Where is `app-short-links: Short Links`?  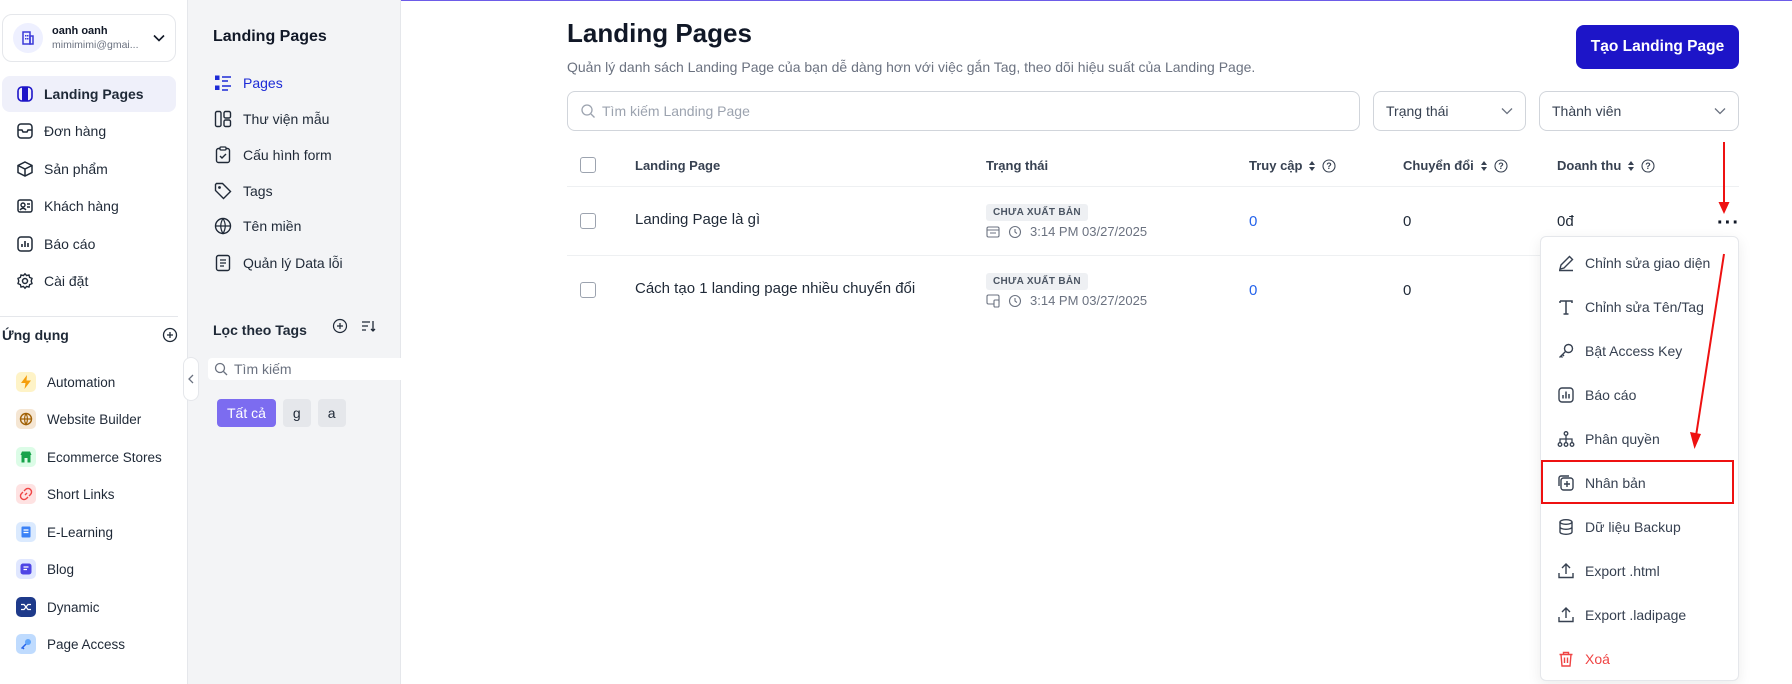
app-short-links: Short Links is located at coordinates (90, 494).